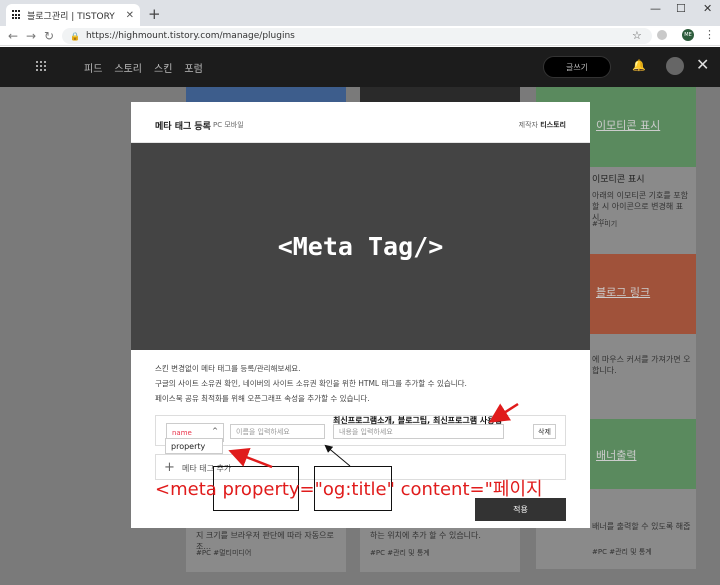 The width and height of the screenshot is (720, 585). What do you see at coordinates (528, 125) in the screenshot?
I see `maker-label: 제작자` at bounding box center [528, 125].